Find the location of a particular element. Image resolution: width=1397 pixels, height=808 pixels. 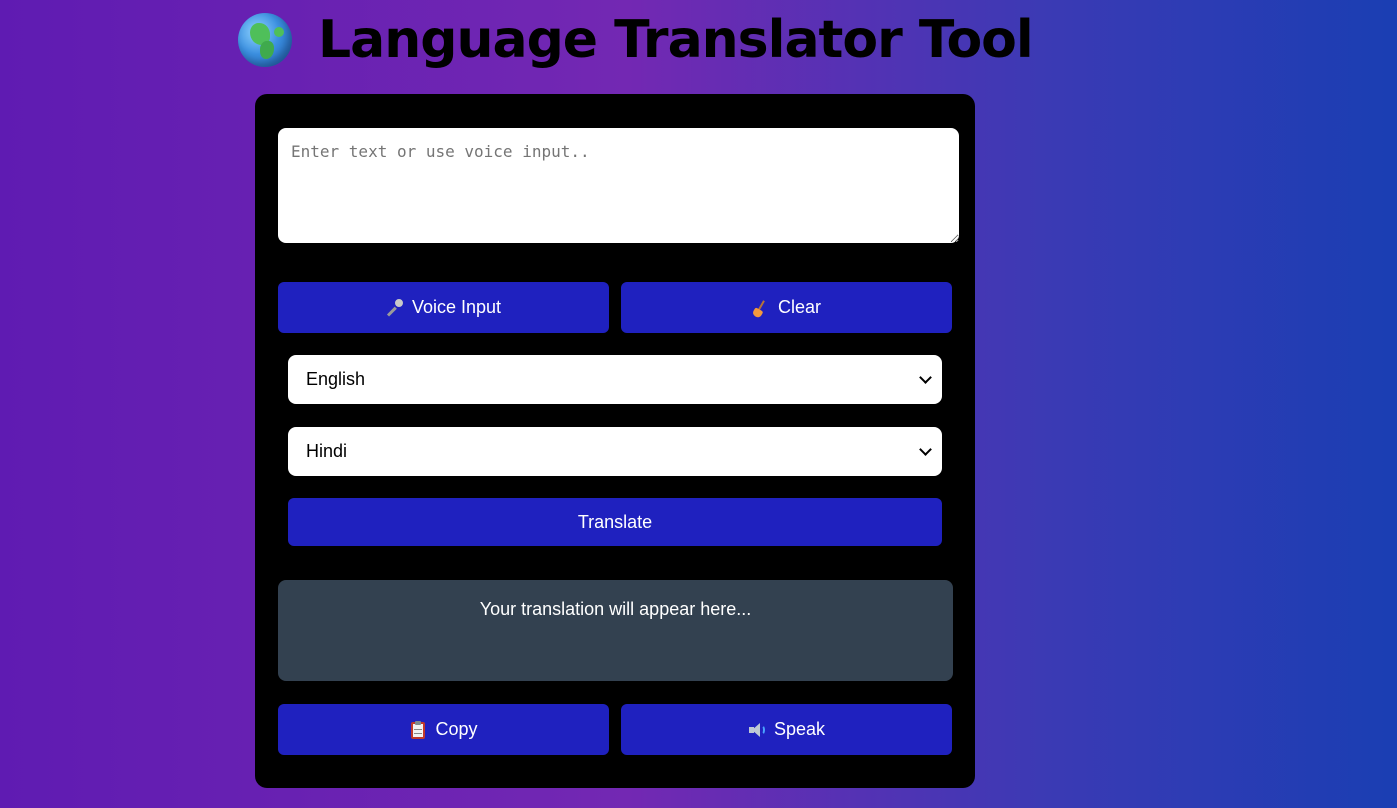

speak-label: Speak is located at coordinates (799, 729).